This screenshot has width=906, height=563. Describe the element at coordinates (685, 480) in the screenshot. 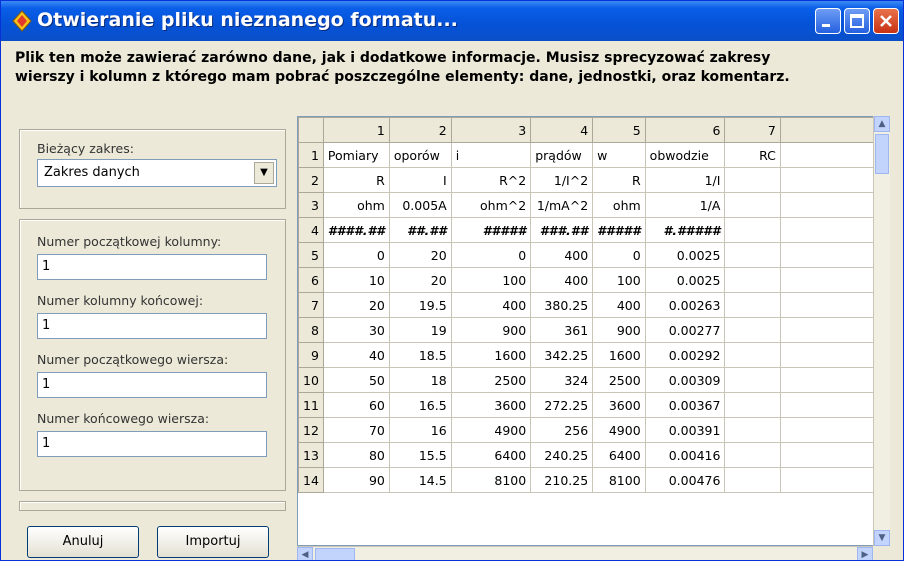

I see `grid-cell: 0.00476` at that location.